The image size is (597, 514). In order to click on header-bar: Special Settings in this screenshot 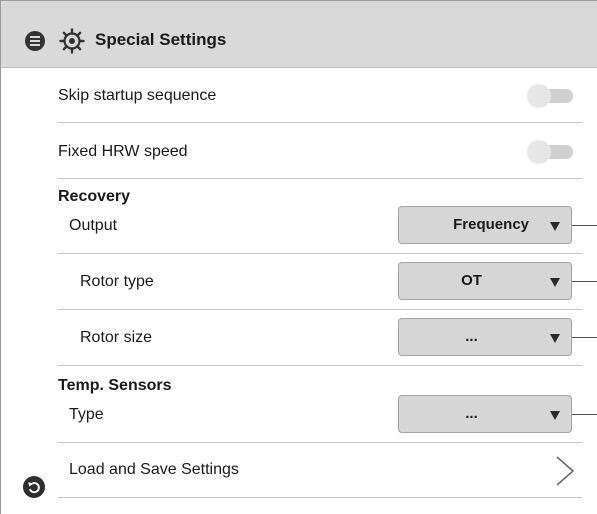, I will do `click(299, 34)`.